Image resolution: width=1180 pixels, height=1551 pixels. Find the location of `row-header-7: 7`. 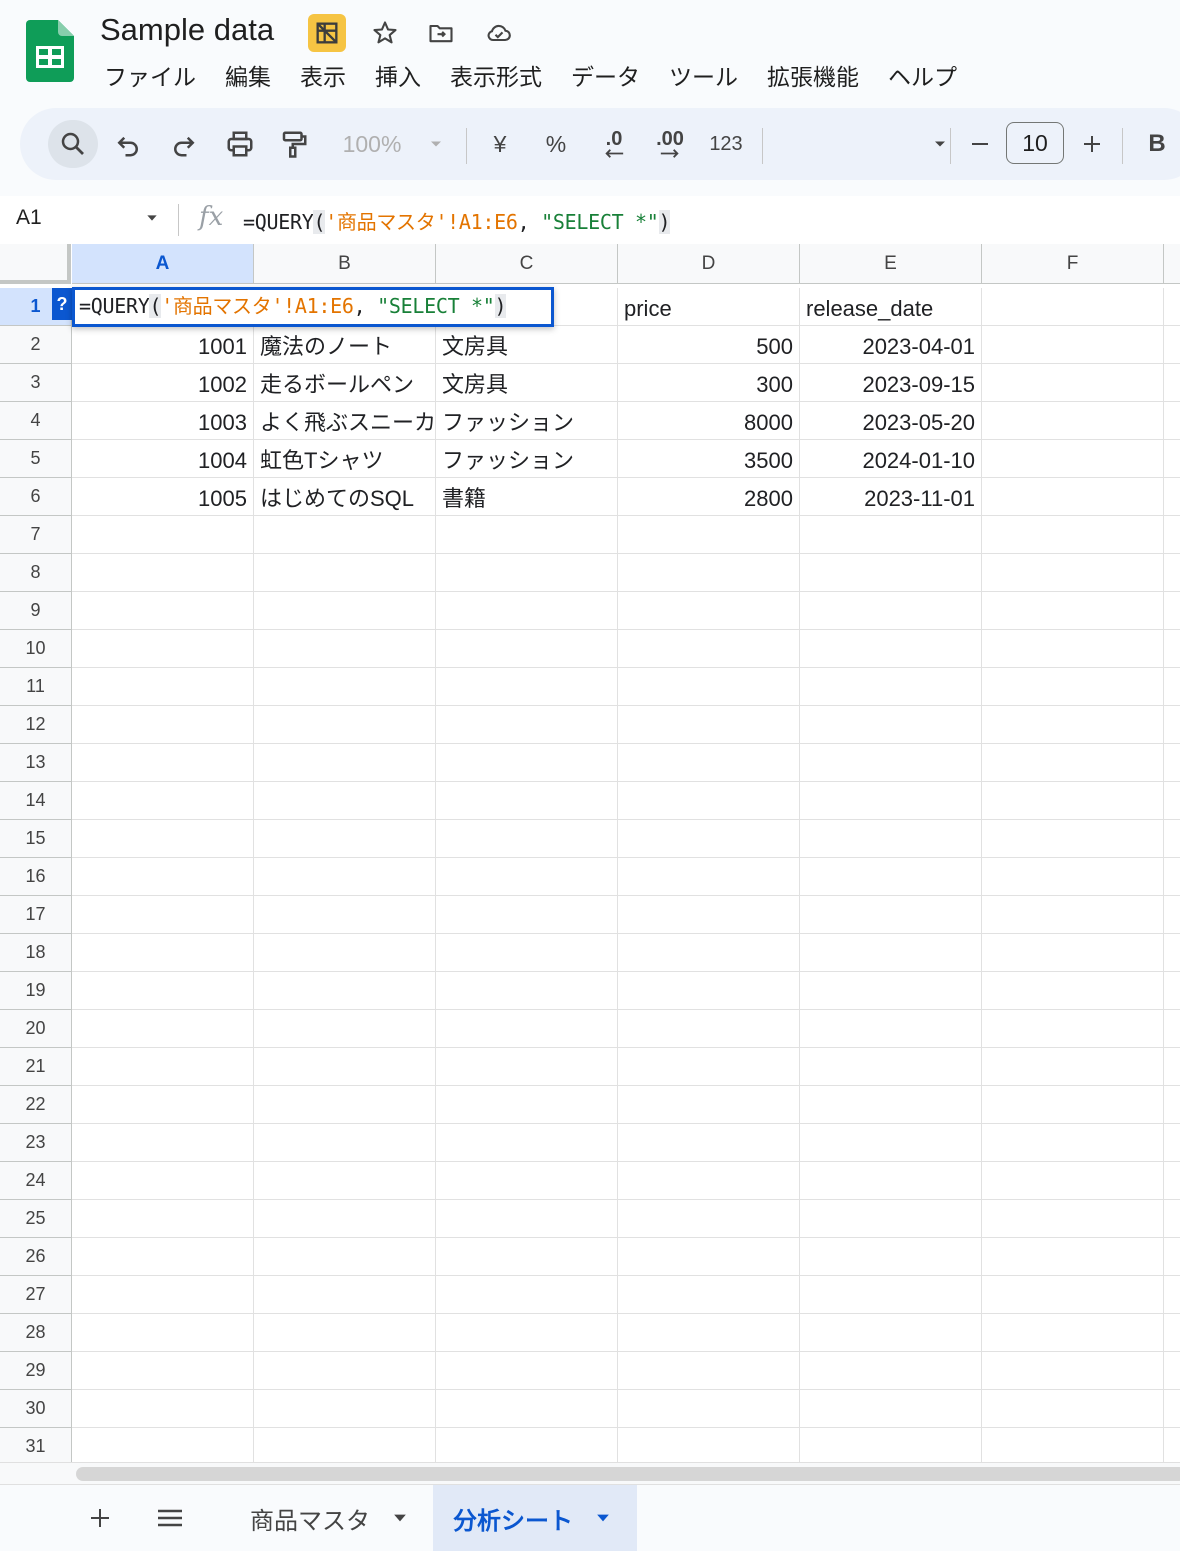

row-header-7: 7 is located at coordinates (36, 535).